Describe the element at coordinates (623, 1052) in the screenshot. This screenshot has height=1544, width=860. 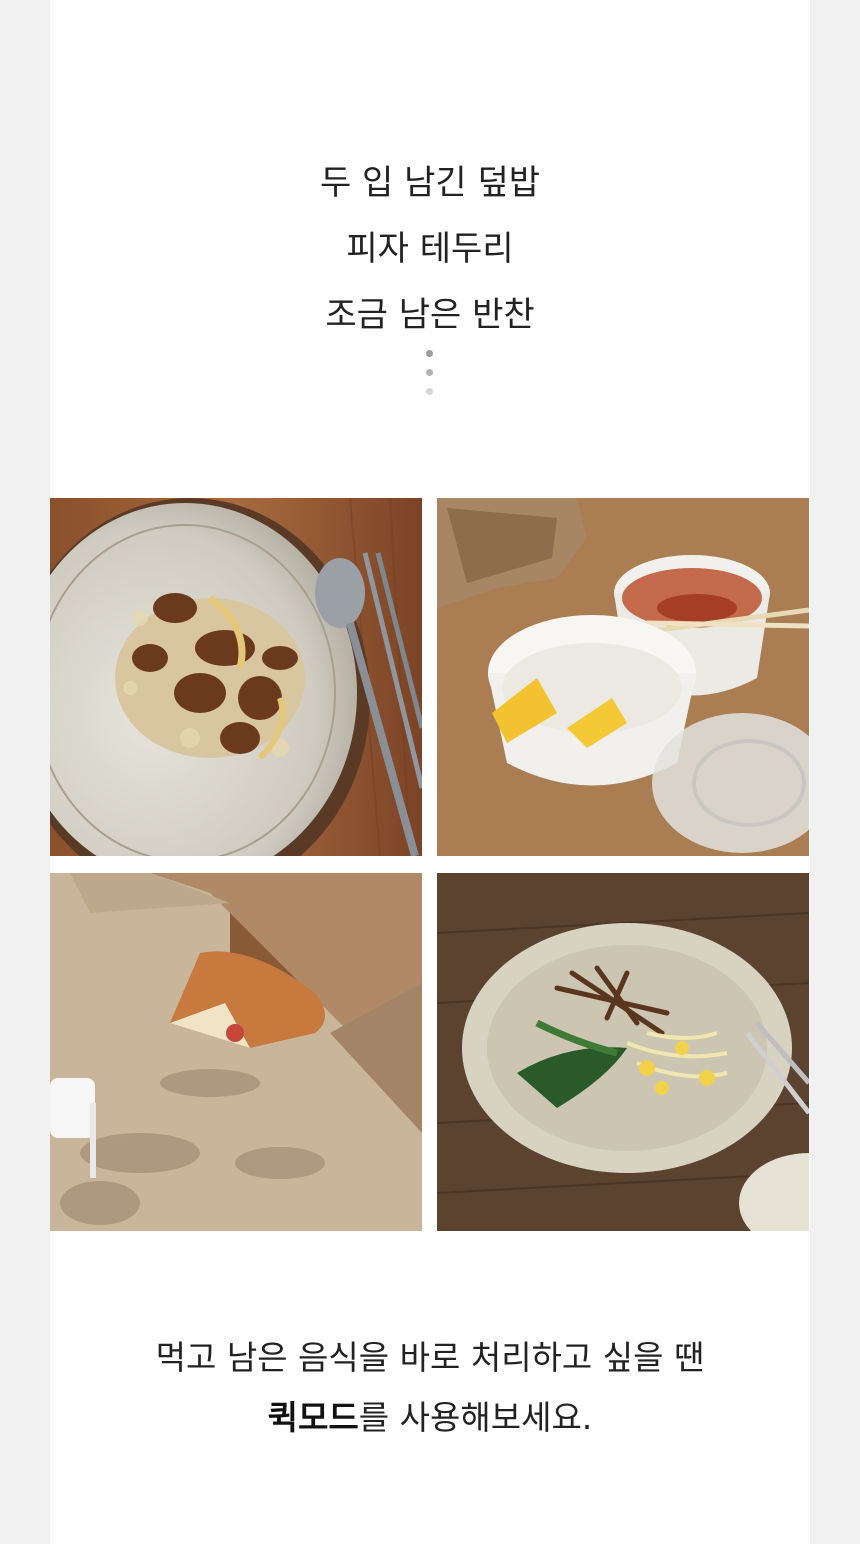
I see `leftover-namul-plate-photo` at that location.